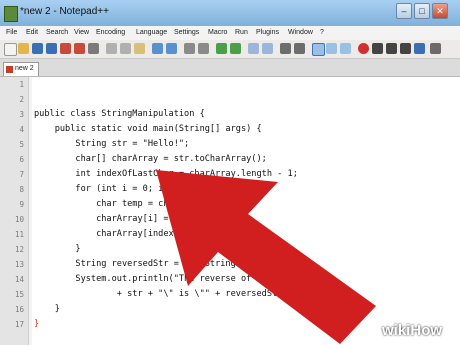 The width and height of the screenshot is (460, 345). Describe the element at coordinates (345, 48) in the screenshot. I see `doc-map-icon` at that location.